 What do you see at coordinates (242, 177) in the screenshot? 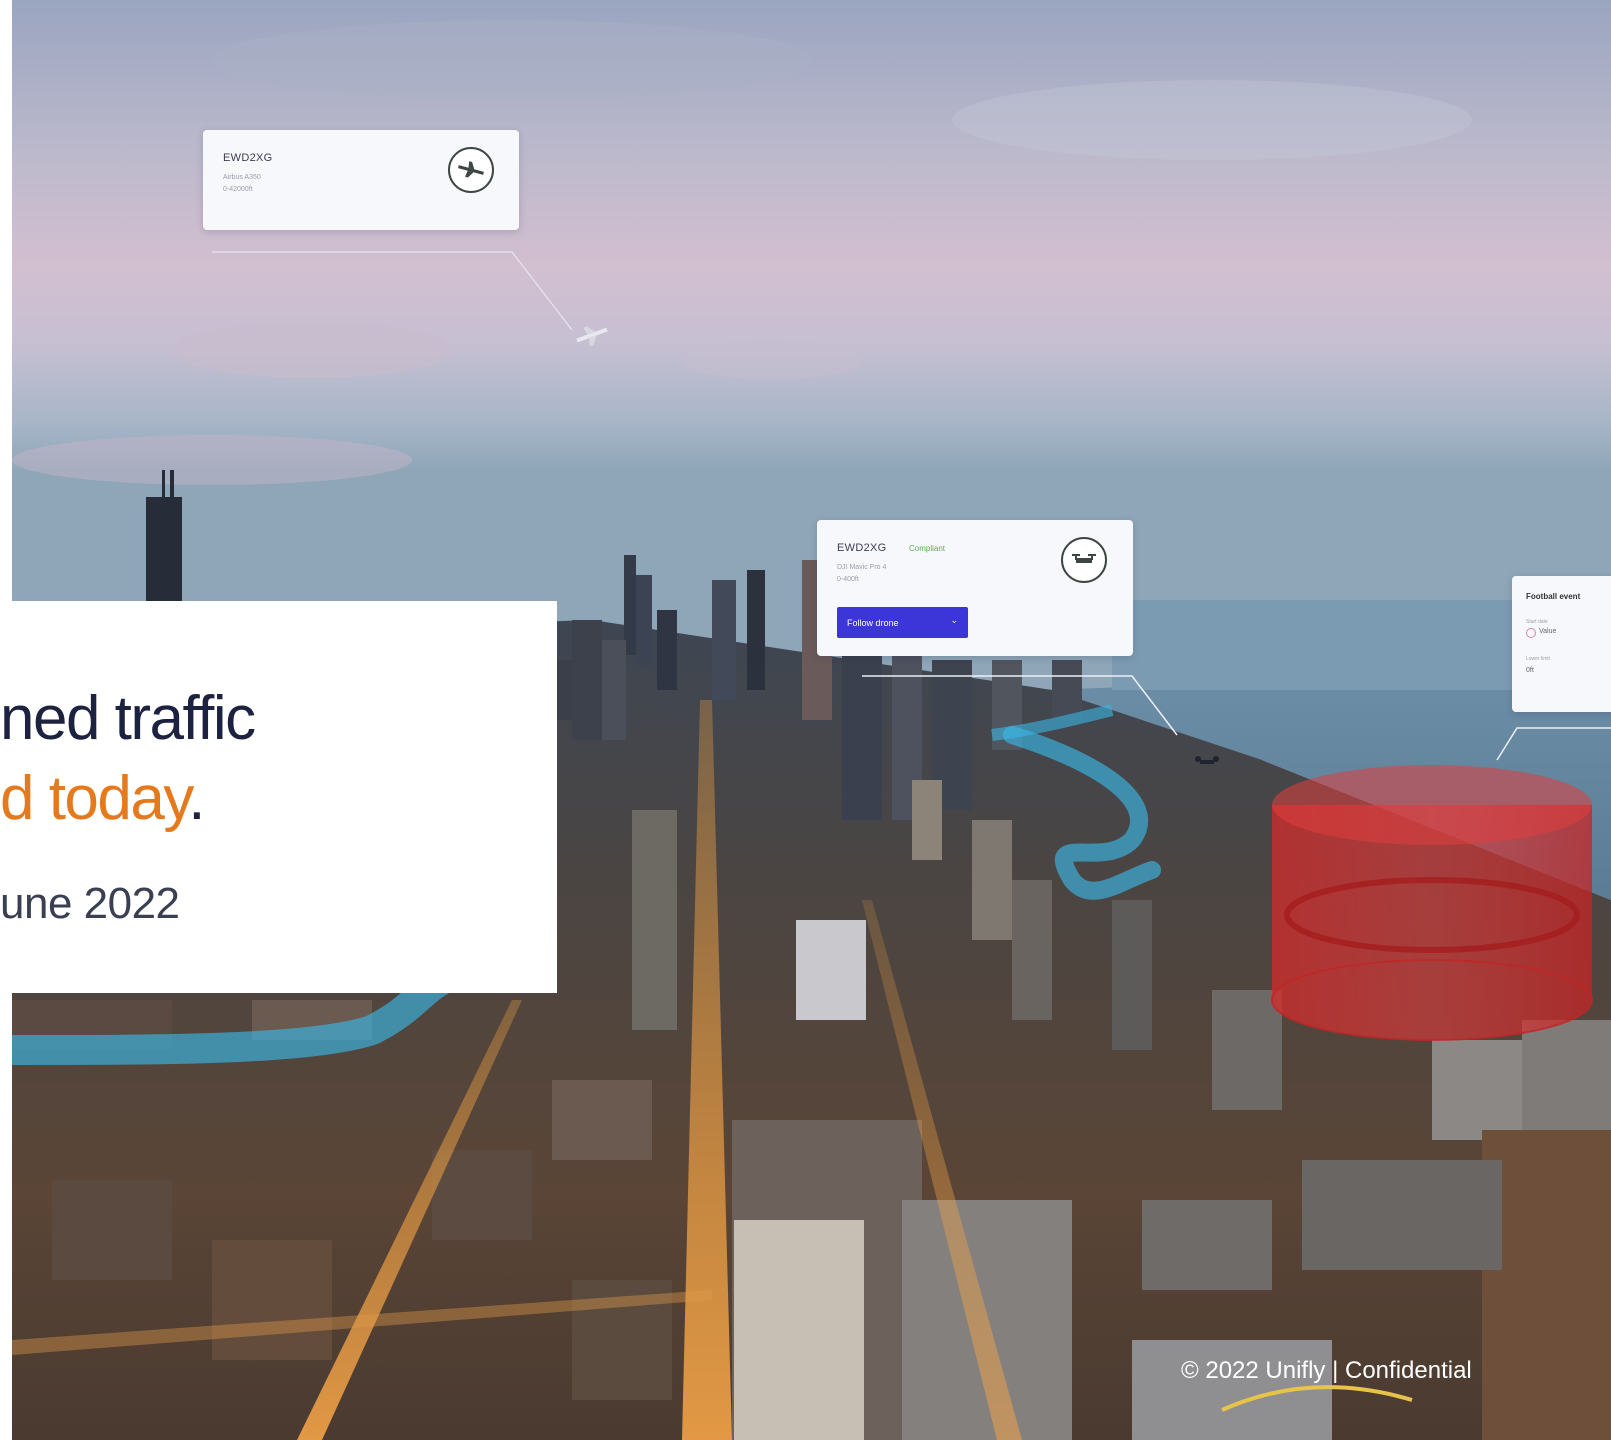
I see `aircraft-model: Airbus A350` at bounding box center [242, 177].